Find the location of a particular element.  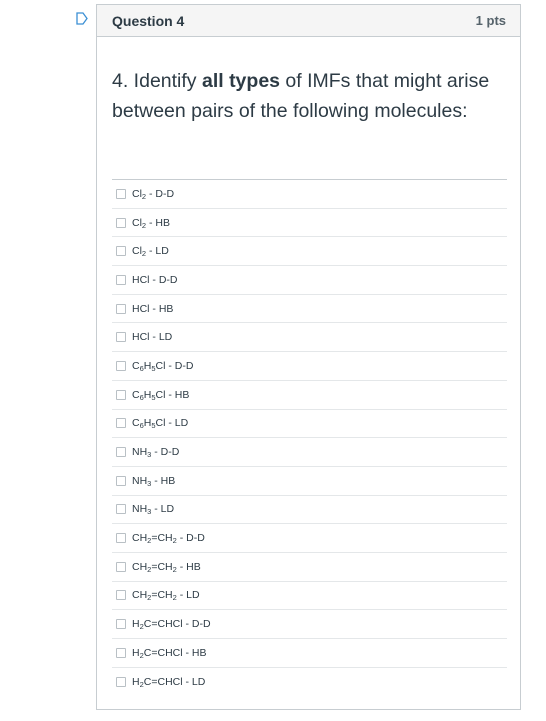

question-title: Question 4 is located at coordinates (148, 20).